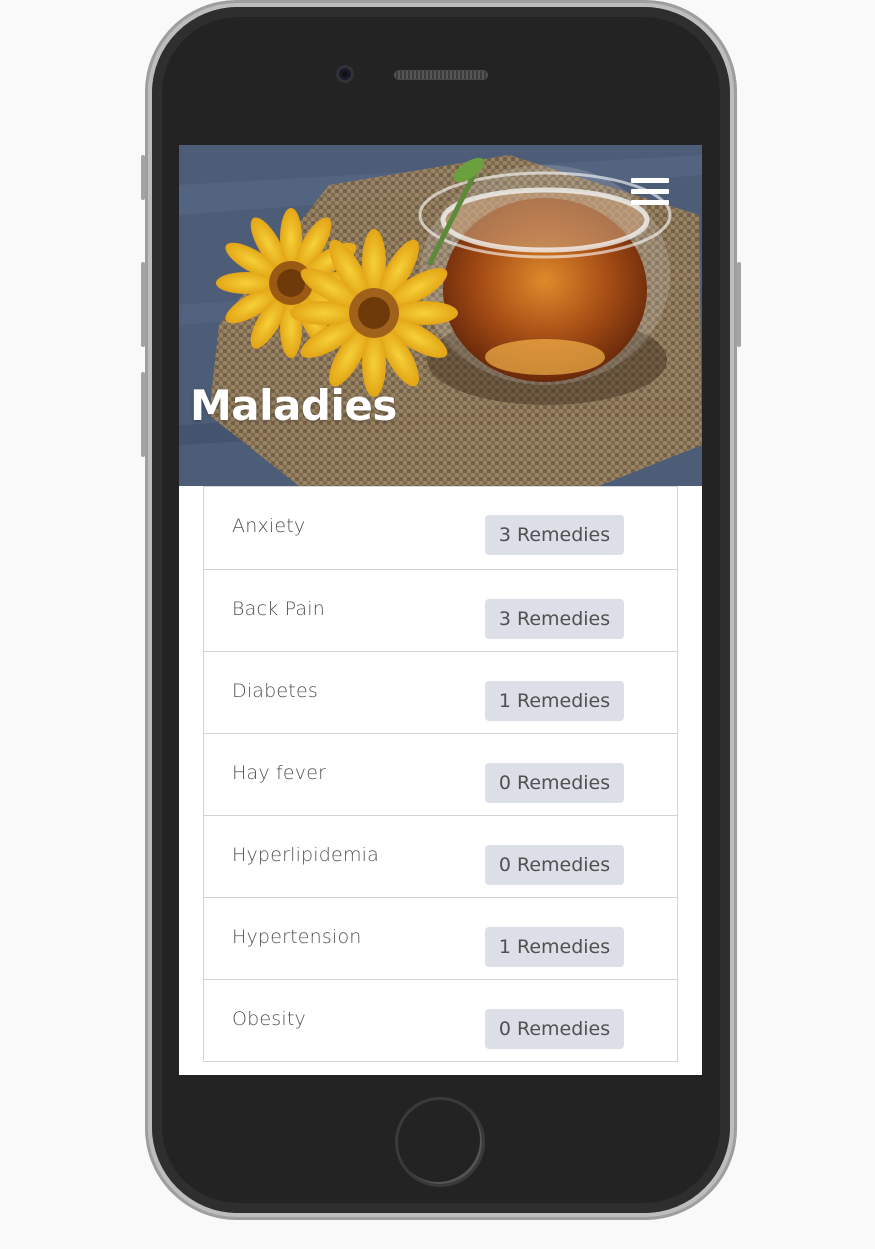 The image size is (875, 1249). Describe the element at coordinates (279, 773) in the screenshot. I see `malady-name: Hay fever` at that location.